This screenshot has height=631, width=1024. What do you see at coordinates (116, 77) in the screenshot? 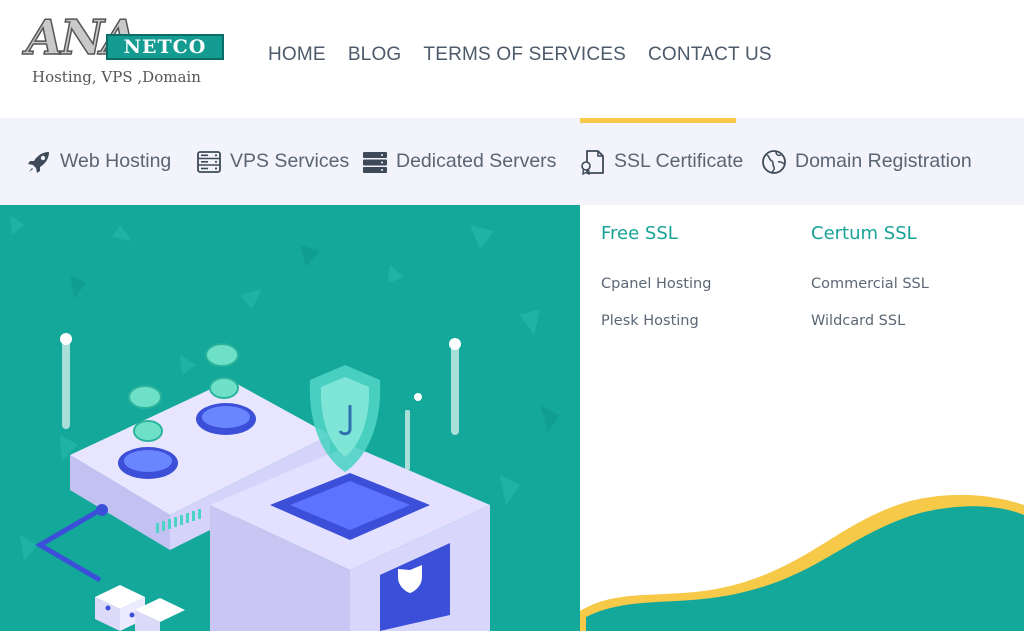
I see `logo-tagline: Hosting, VPS ,Domain` at bounding box center [116, 77].